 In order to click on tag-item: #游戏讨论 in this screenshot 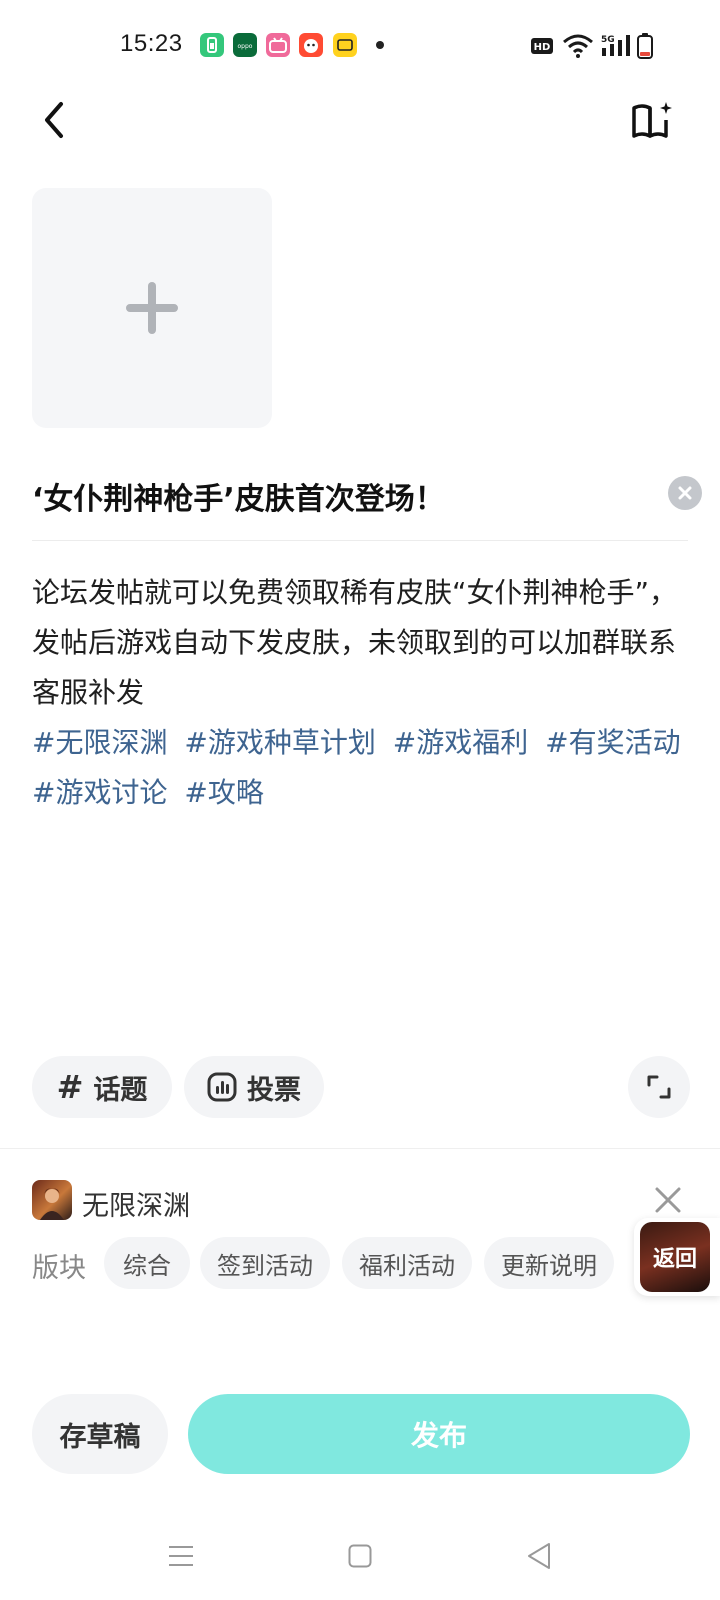, I will do `click(99, 792)`.